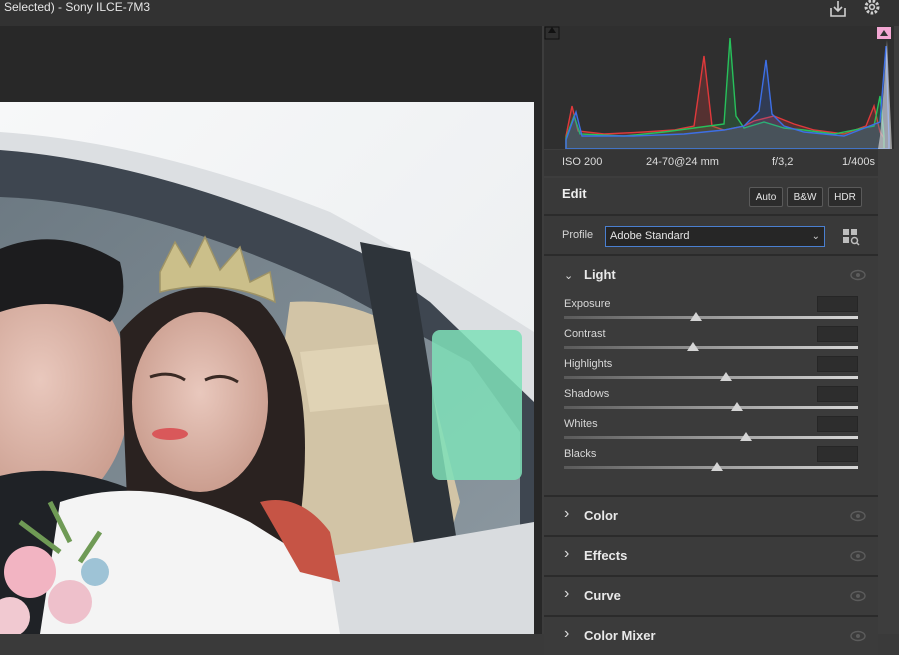 The width and height of the screenshot is (899, 655). What do you see at coordinates (693, 346) in the screenshot?
I see `slider-thumb-contrast` at bounding box center [693, 346].